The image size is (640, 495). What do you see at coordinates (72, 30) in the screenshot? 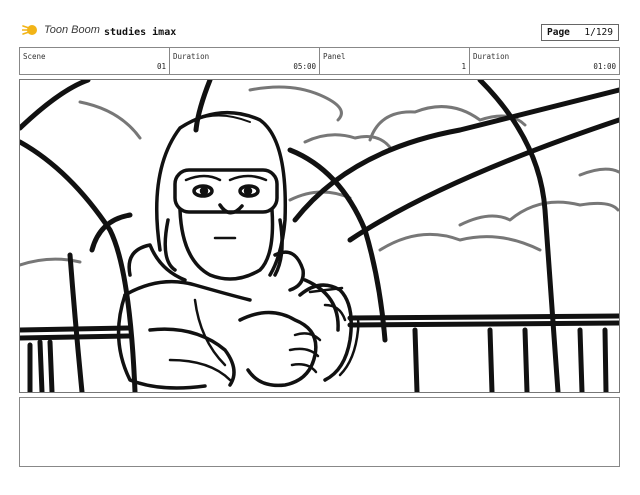
I see `logo-text: Toon Boom` at bounding box center [72, 30].